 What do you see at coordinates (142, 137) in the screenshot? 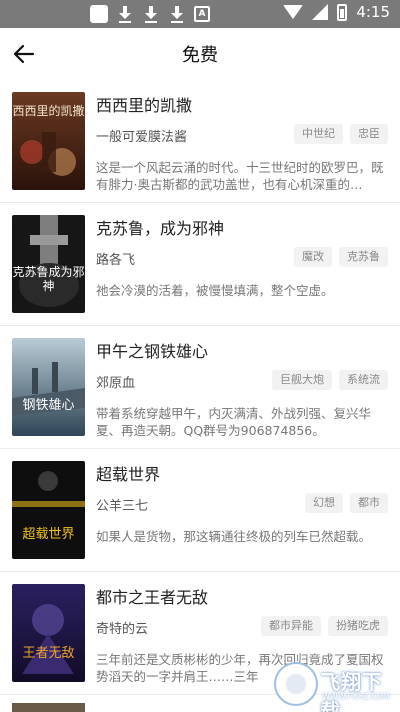
I see `book-author: 一般可爱膜法酱` at bounding box center [142, 137].